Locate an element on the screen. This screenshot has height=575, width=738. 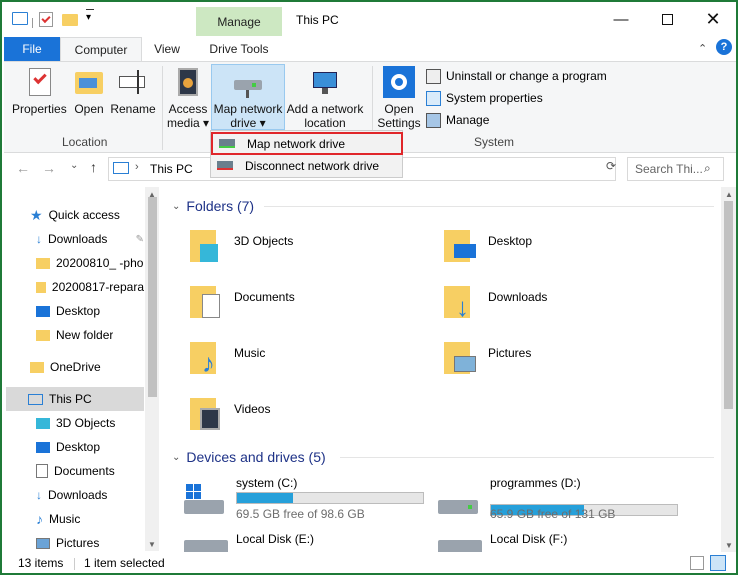
tab-computer: Computer is located at coordinates (101, 49).